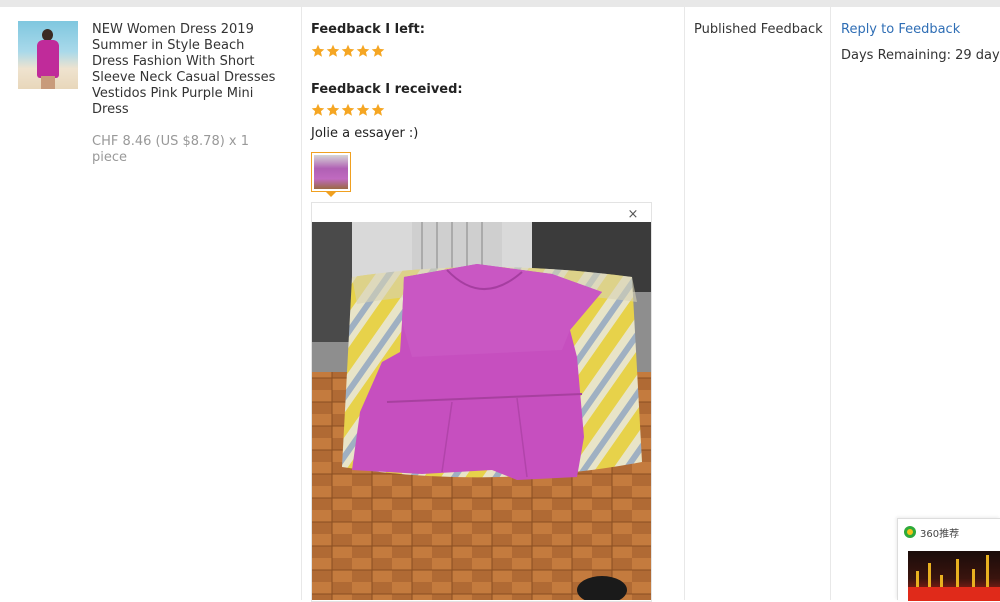 This screenshot has height=602, width=1000. Describe the element at coordinates (171, 149) in the screenshot. I see `product-price: CHF 8.46 (US $8.78) x 1 piece` at that location.